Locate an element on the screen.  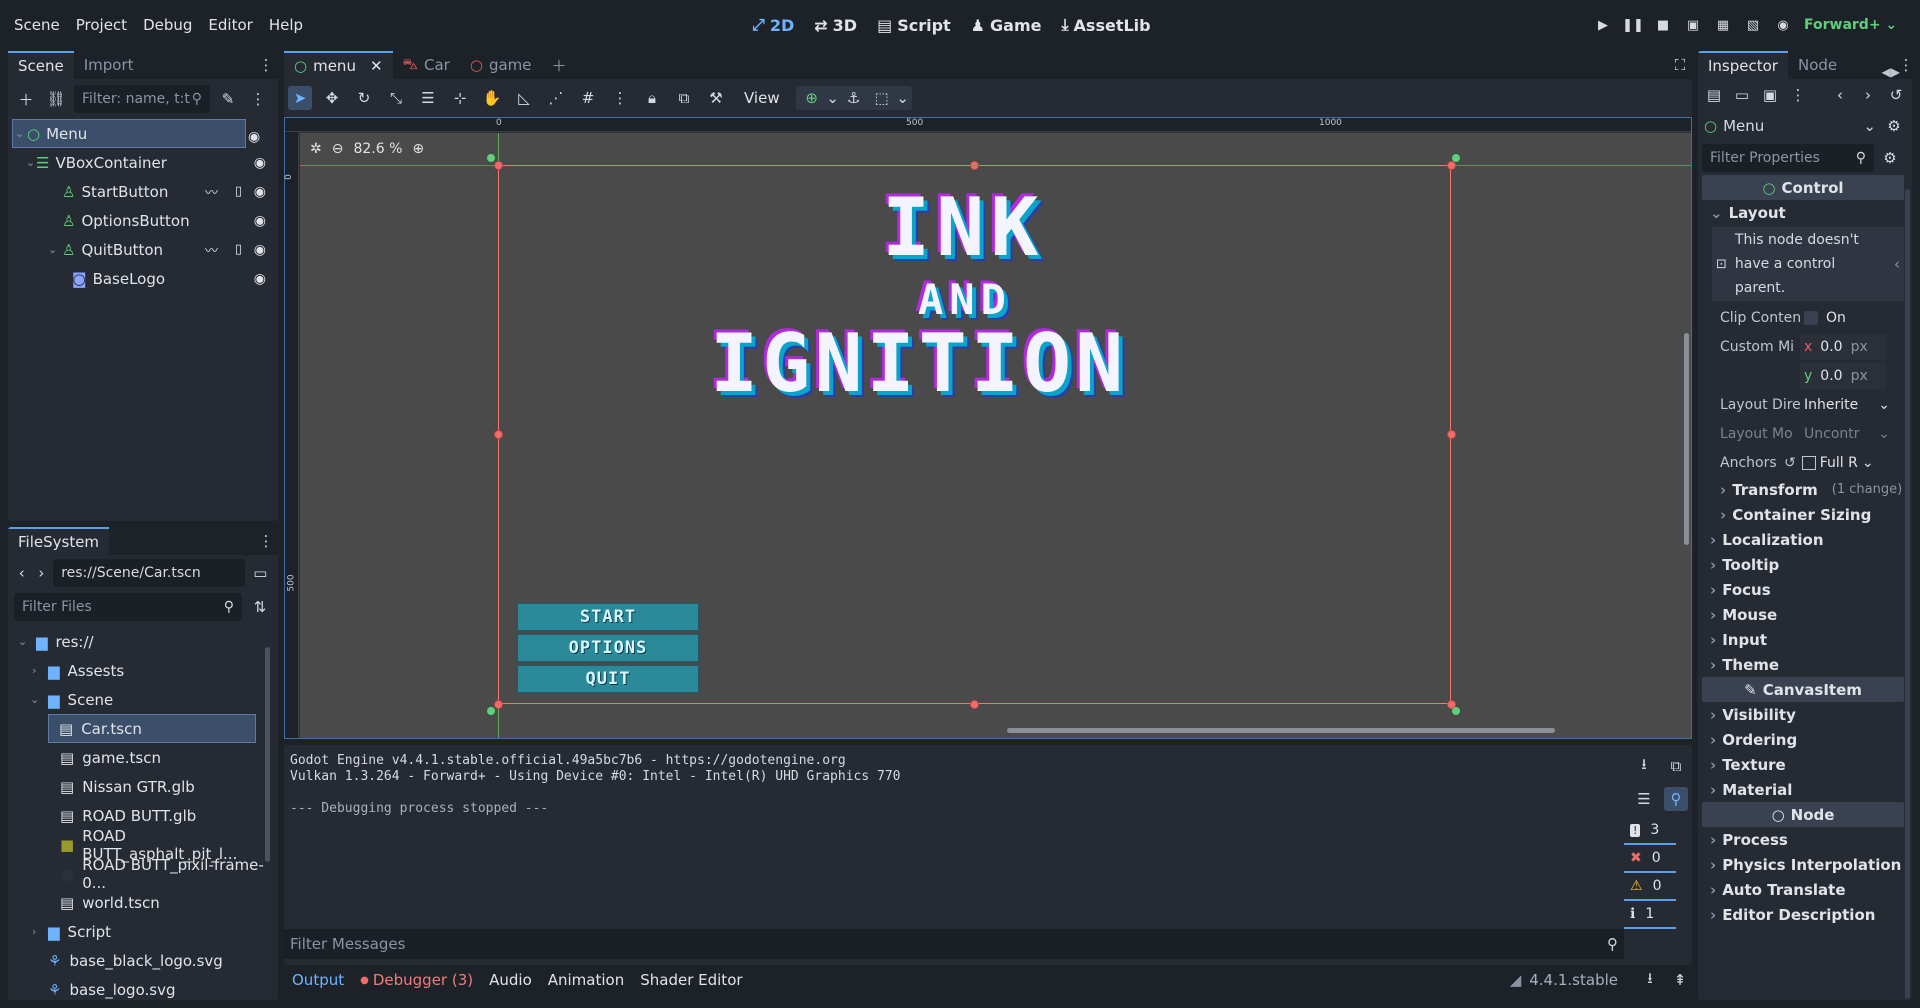
message-count-button: ! 3 is located at coordinates (1650, 831).